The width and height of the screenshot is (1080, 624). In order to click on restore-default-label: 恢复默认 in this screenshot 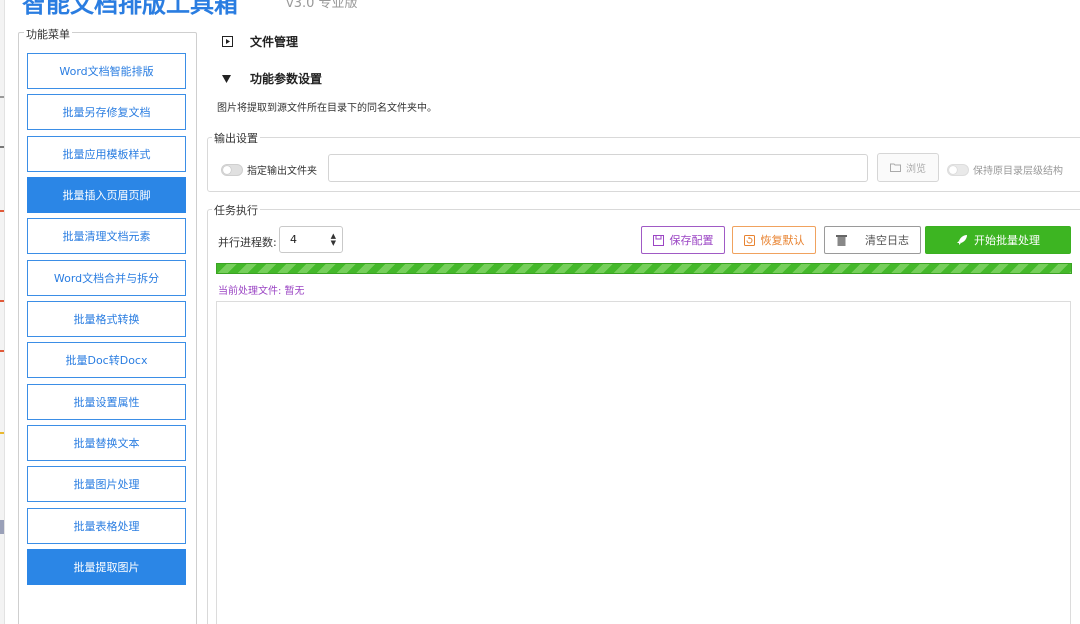, I will do `click(782, 240)`.